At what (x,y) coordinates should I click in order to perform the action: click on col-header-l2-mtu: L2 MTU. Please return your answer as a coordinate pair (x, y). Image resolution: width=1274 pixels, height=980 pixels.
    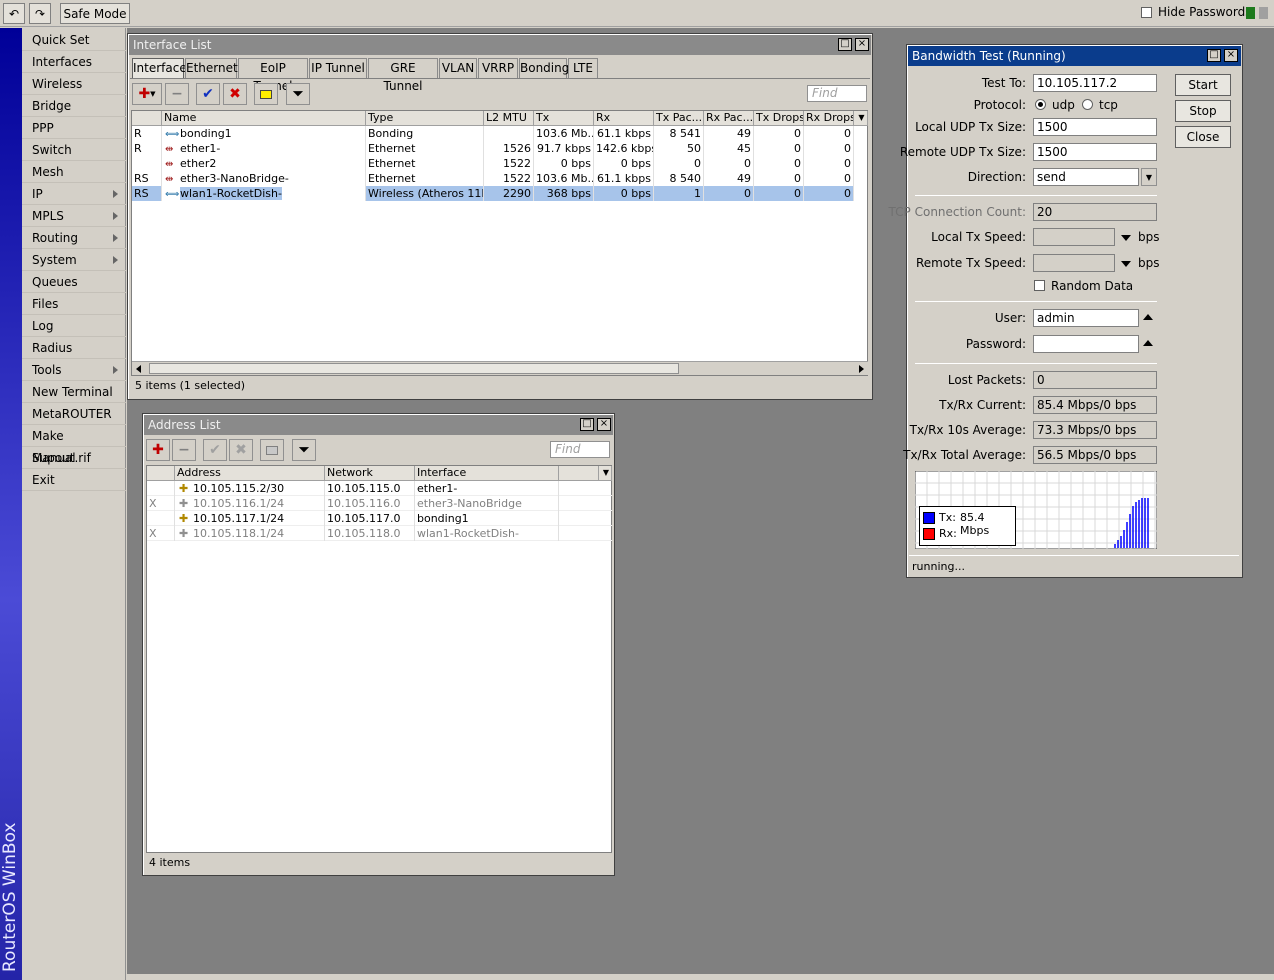
    Looking at the image, I should click on (509, 118).